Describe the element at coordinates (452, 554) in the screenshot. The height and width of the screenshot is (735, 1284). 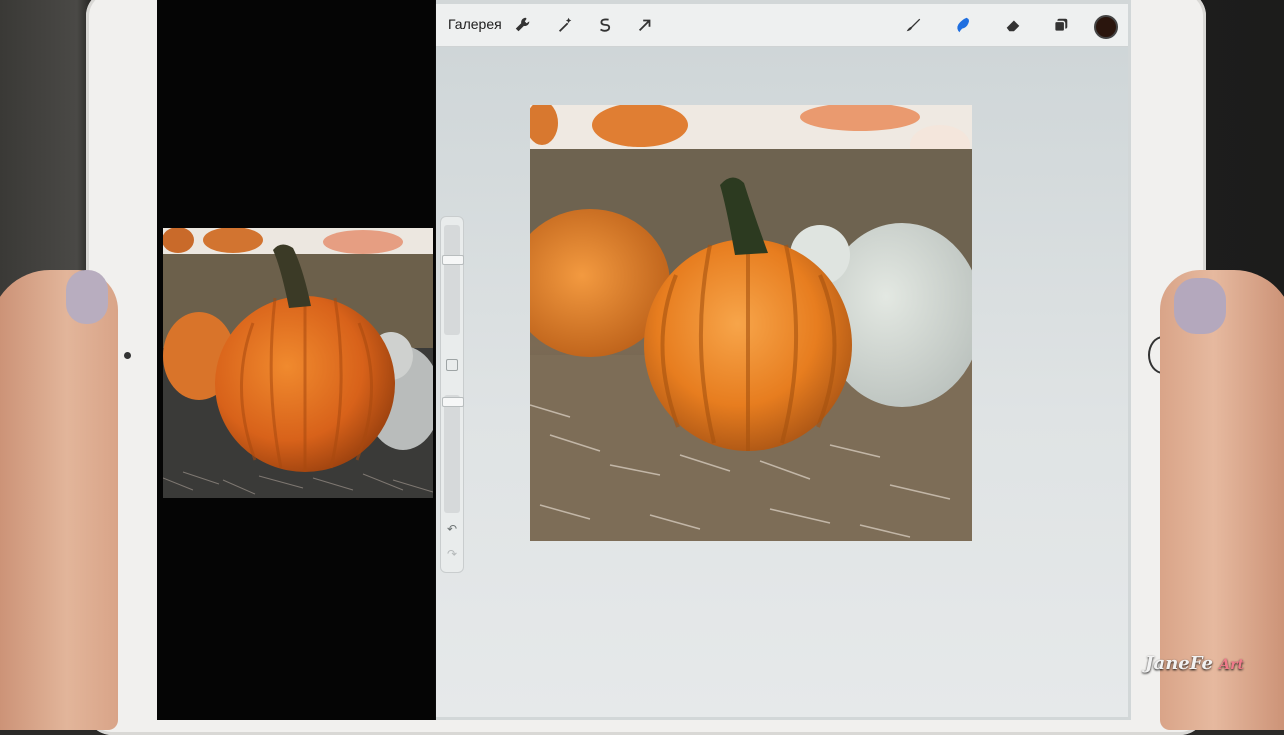
I see `redo-icon: ↷` at that location.